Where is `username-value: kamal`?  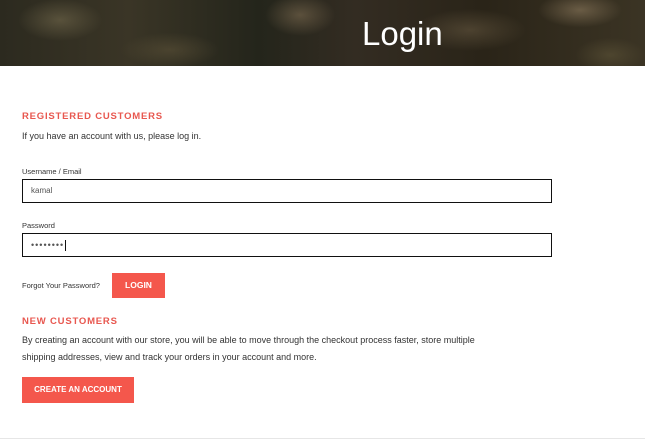
username-value: kamal is located at coordinates (42, 190).